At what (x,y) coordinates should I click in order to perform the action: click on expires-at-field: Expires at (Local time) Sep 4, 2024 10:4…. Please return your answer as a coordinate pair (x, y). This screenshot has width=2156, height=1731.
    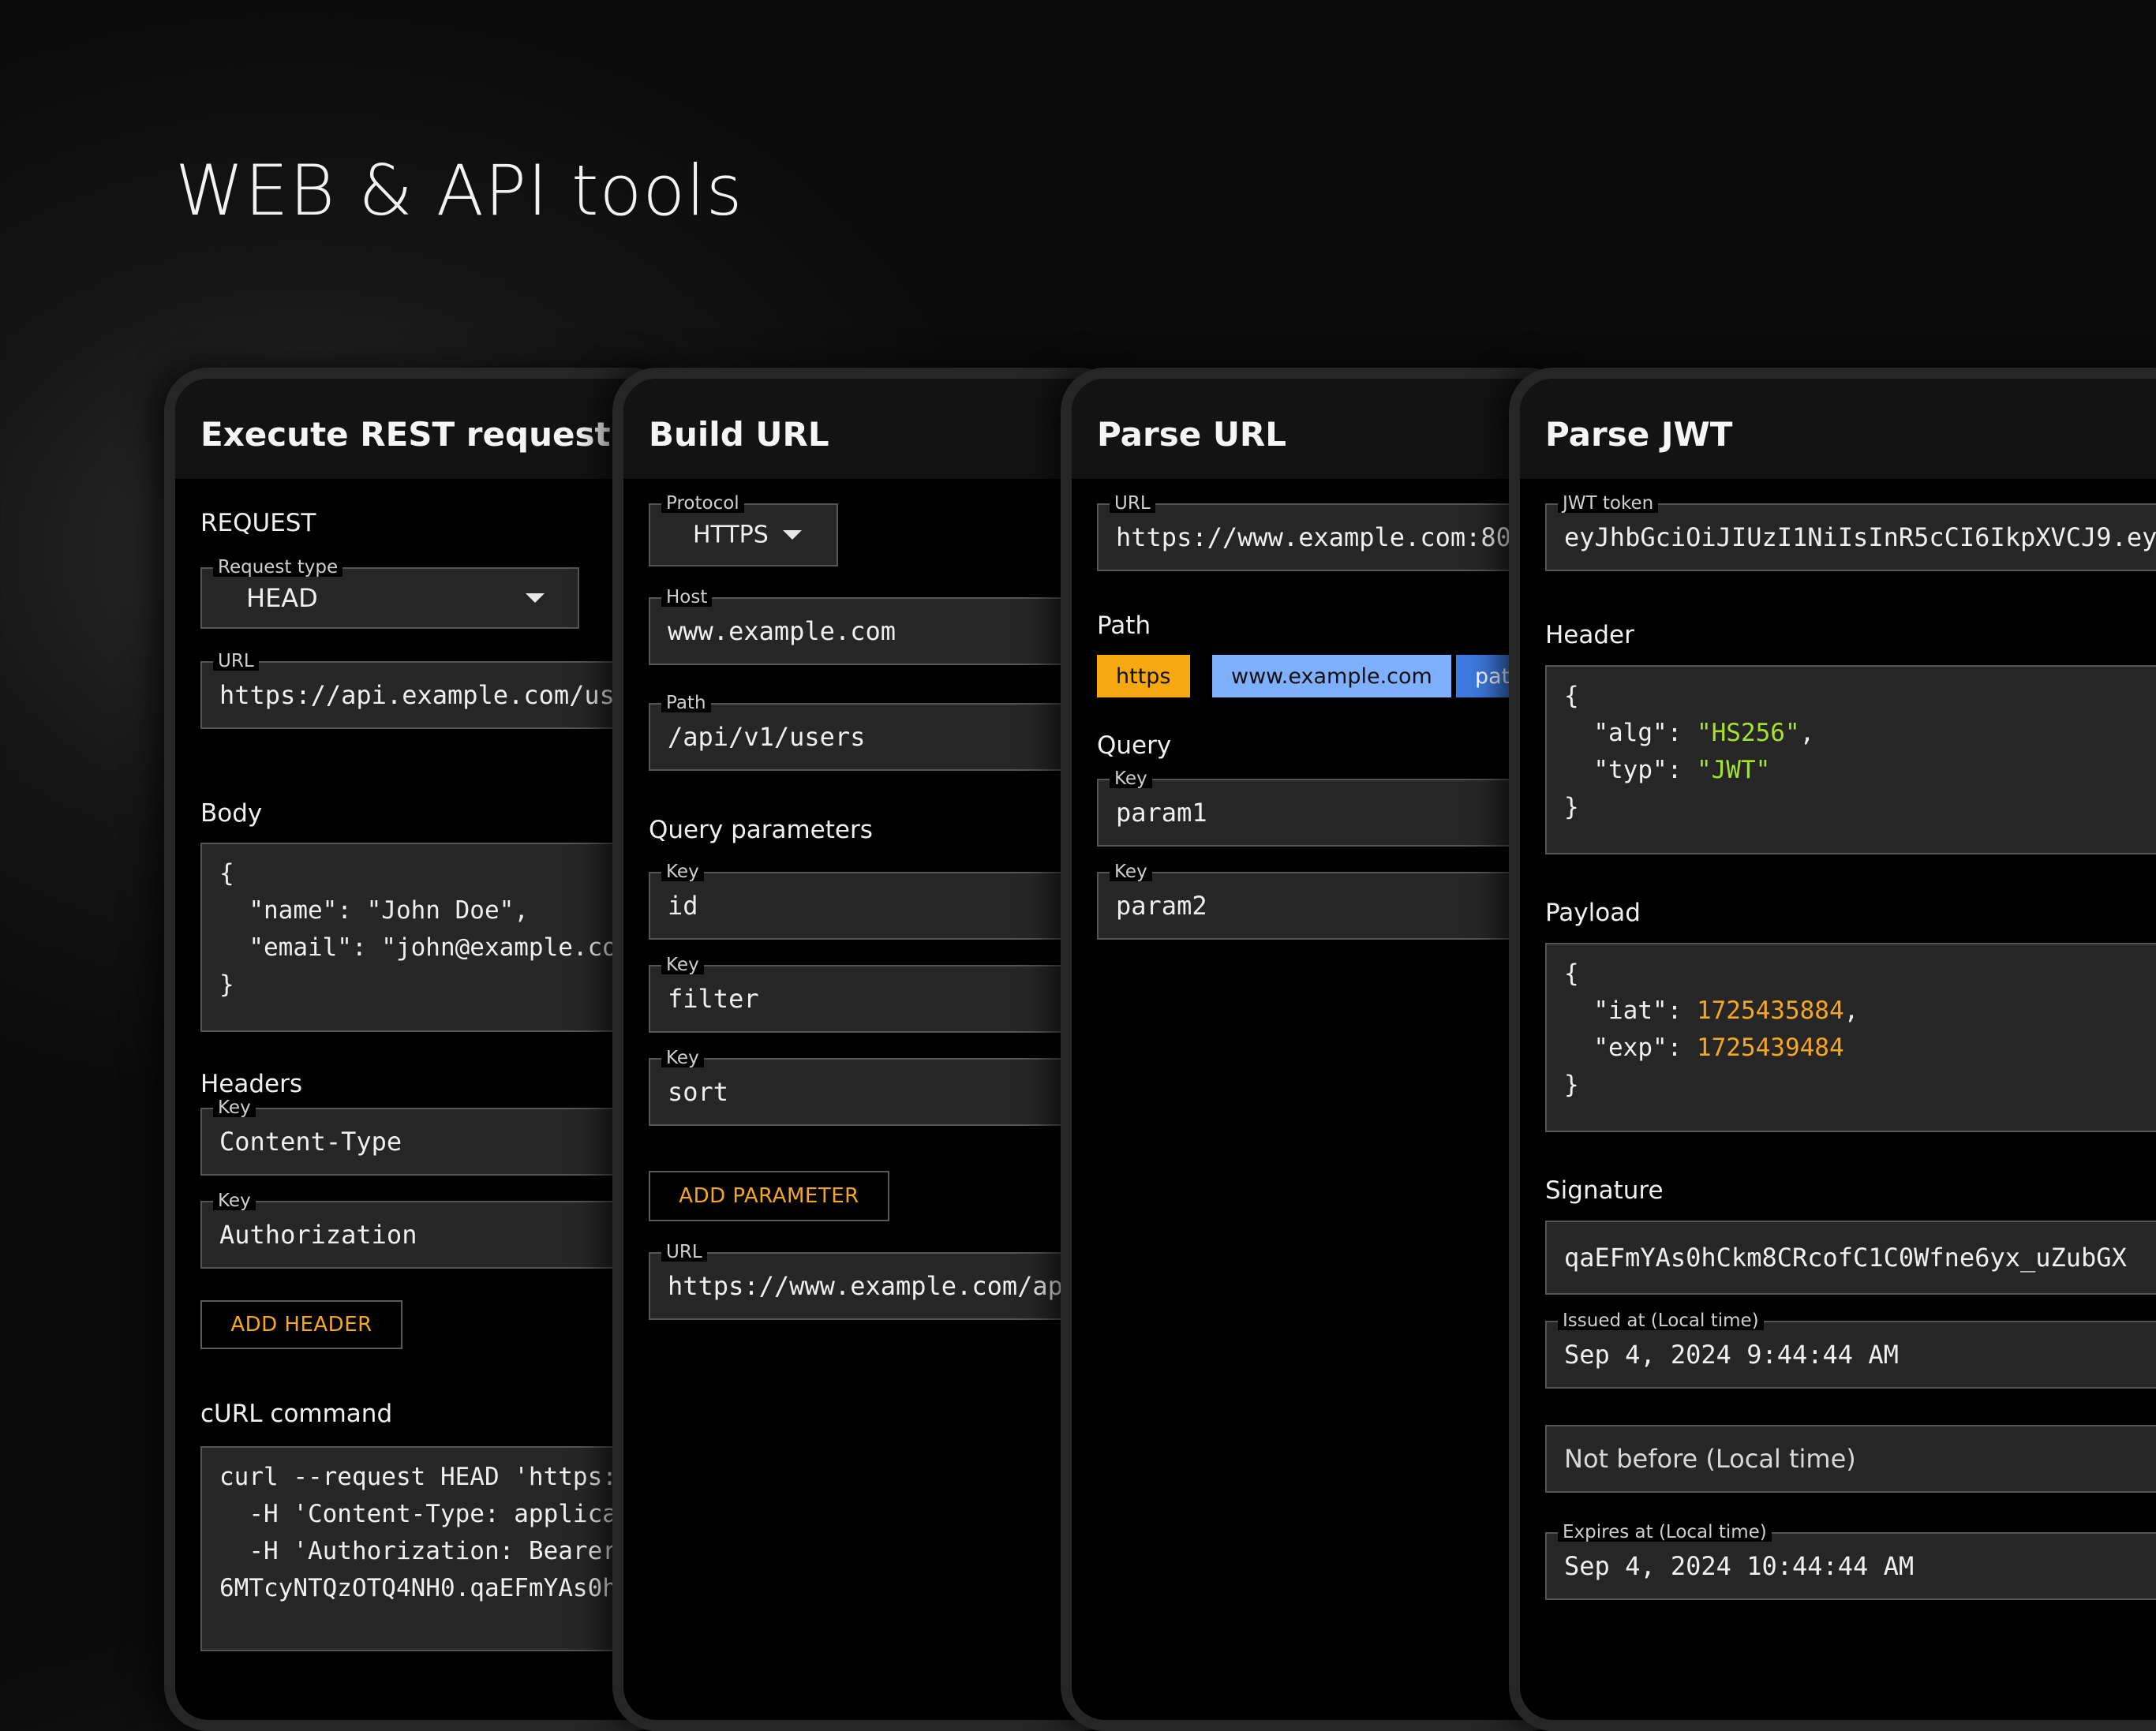
    Looking at the image, I should click on (1850, 1561).